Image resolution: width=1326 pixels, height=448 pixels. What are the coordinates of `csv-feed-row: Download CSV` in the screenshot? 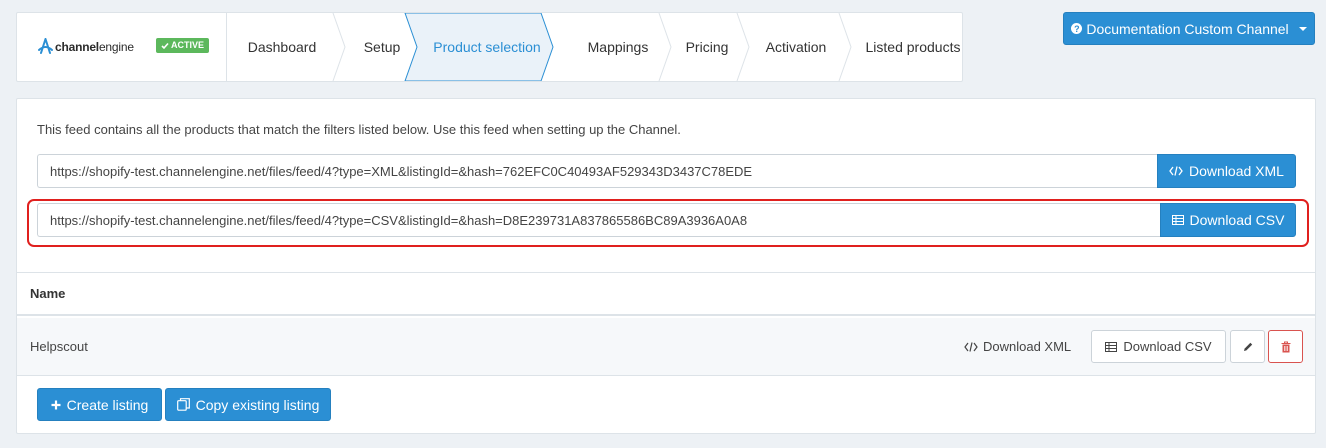 It's located at (666, 220).